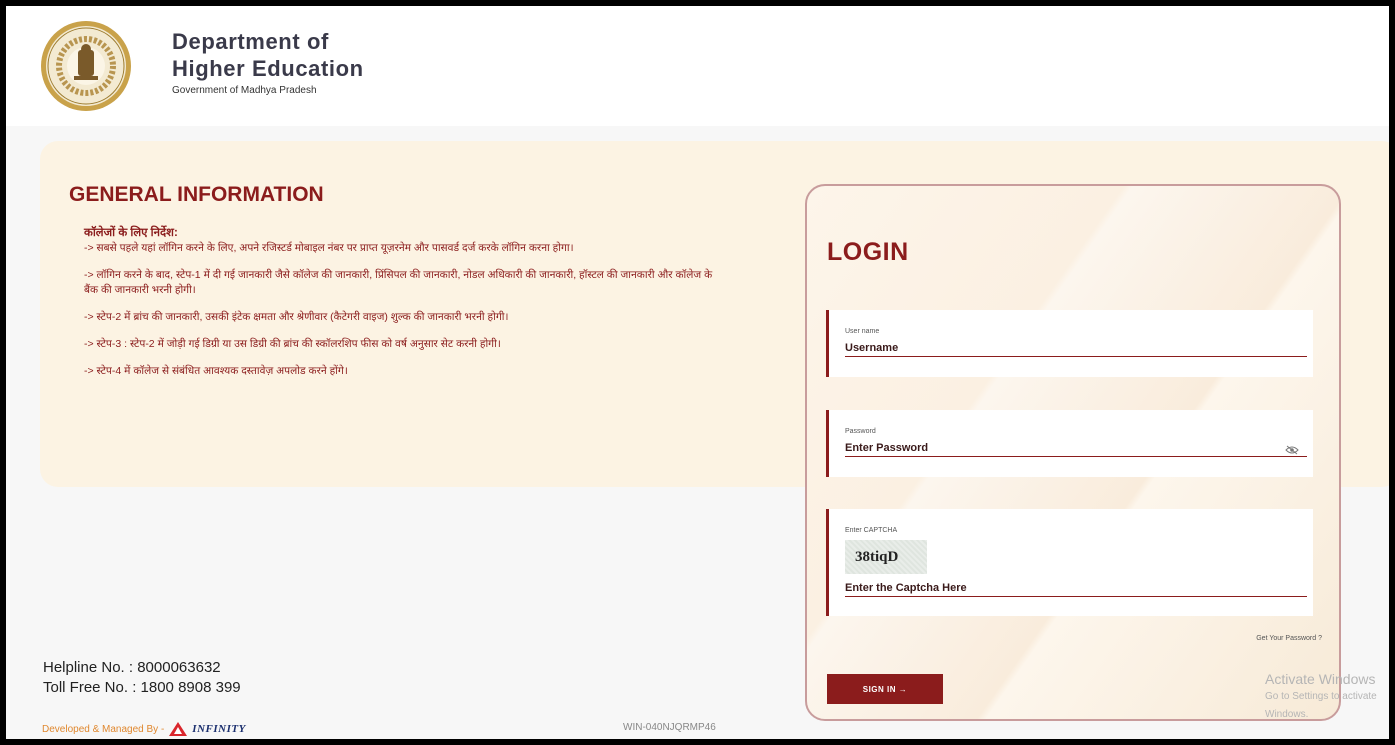 This screenshot has height=745, width=1395. I want to click on login-title: LOGIN, so click(868, 252).